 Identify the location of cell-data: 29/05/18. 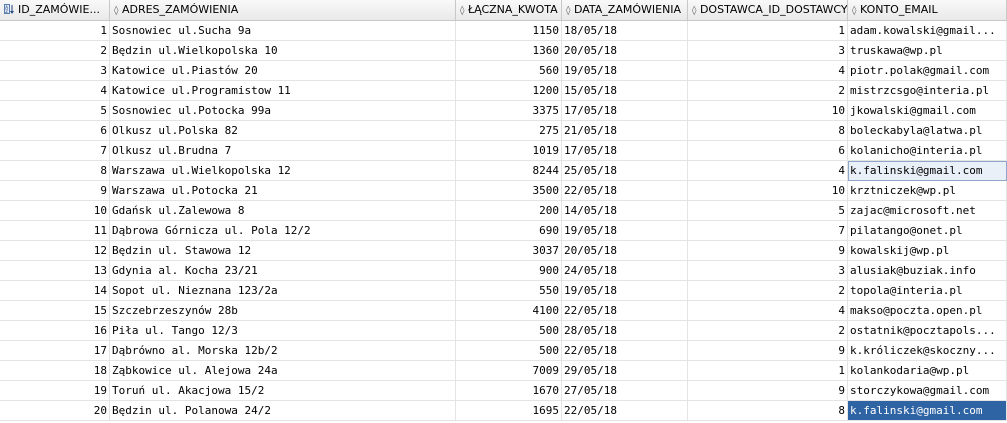
(625, 371).